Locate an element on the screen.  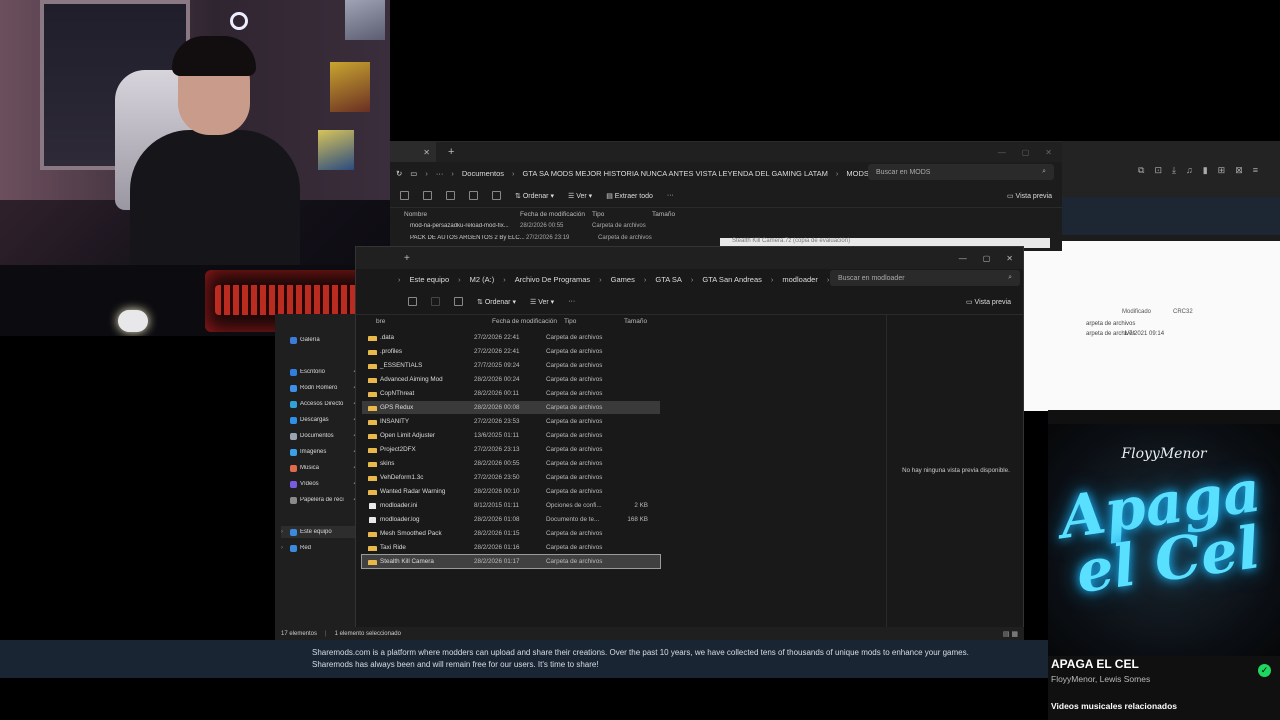
sidebar-item-pictures: Imágenes✦ is located at coordinates (327, 452).